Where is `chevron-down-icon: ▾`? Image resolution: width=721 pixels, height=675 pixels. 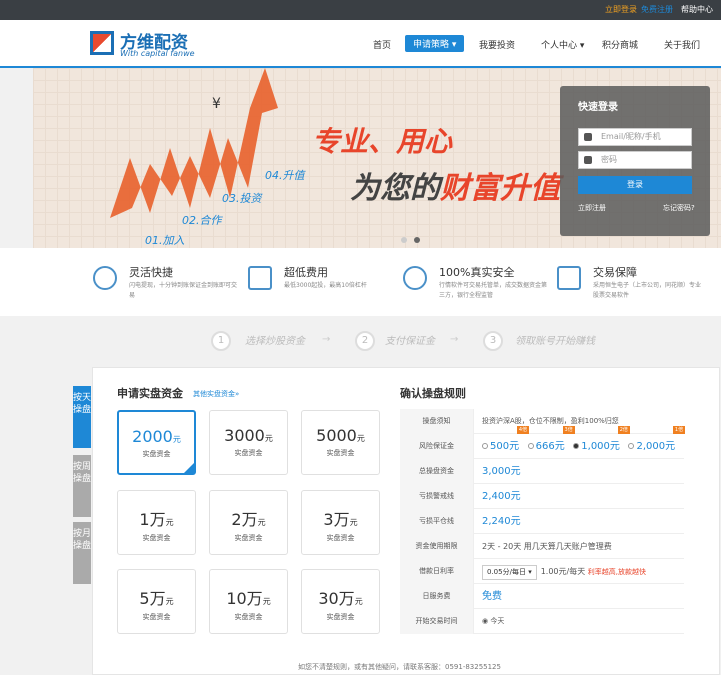
chevron-down-icon: ▾ is located at coordinates (582, 46).